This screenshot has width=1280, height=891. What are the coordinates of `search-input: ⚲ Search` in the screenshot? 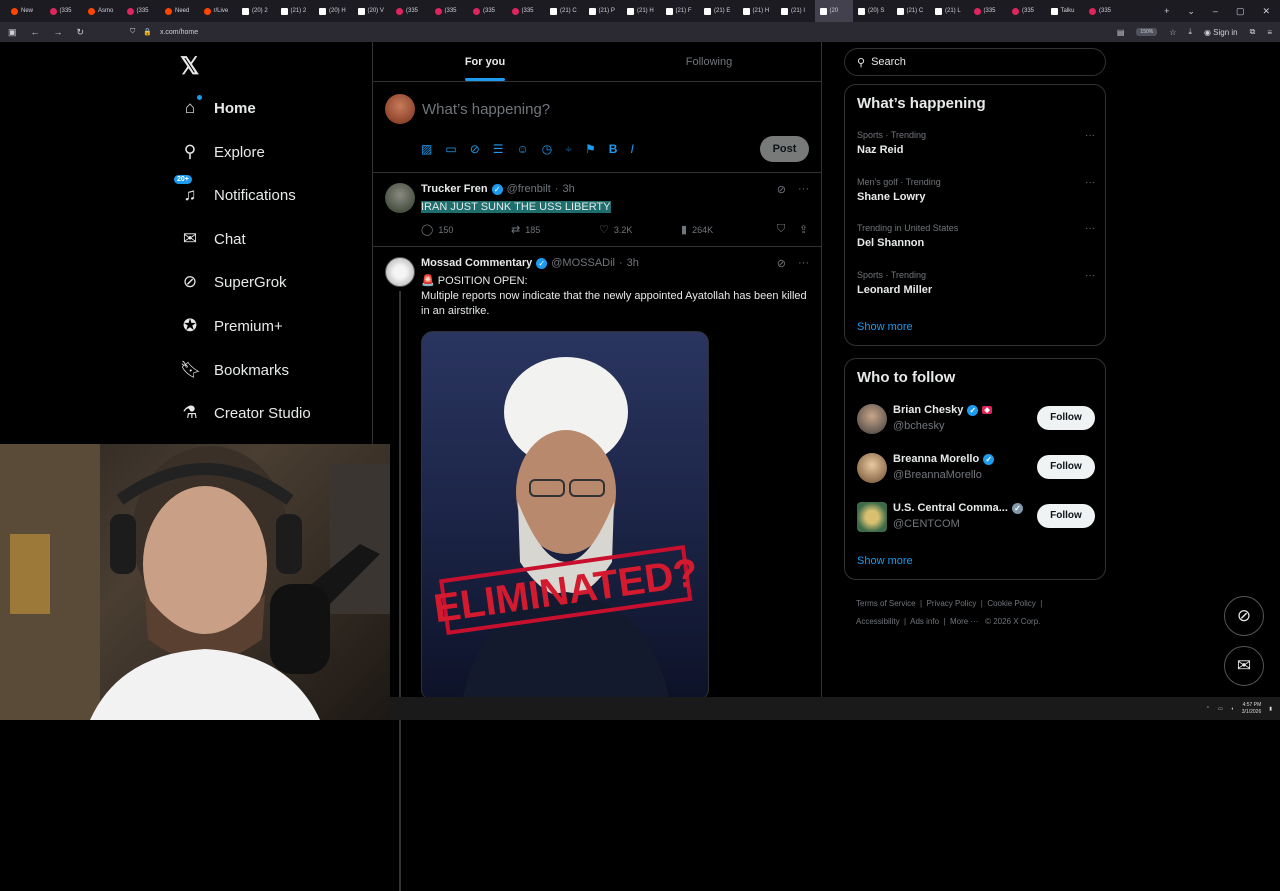 It's located at (975, 62).